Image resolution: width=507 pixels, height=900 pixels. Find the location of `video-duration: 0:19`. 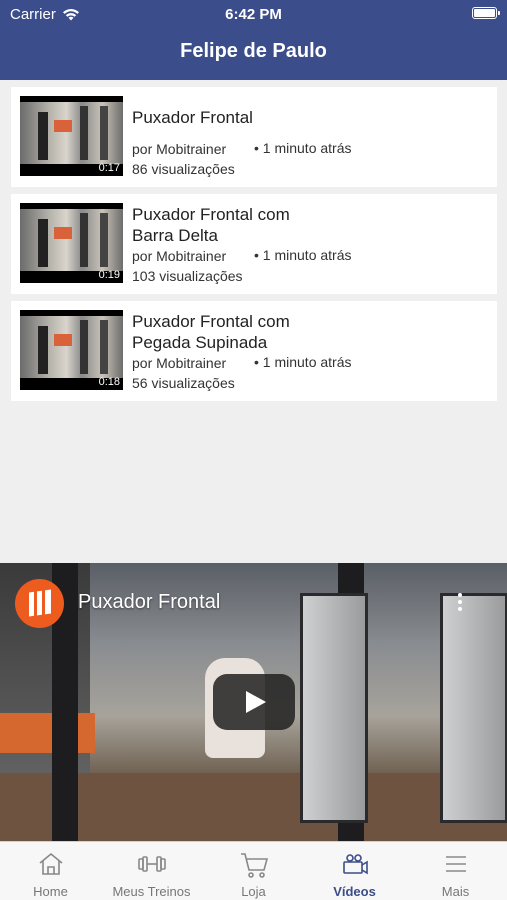

video-duration: 0:19 is located at coordinates (109, 275).